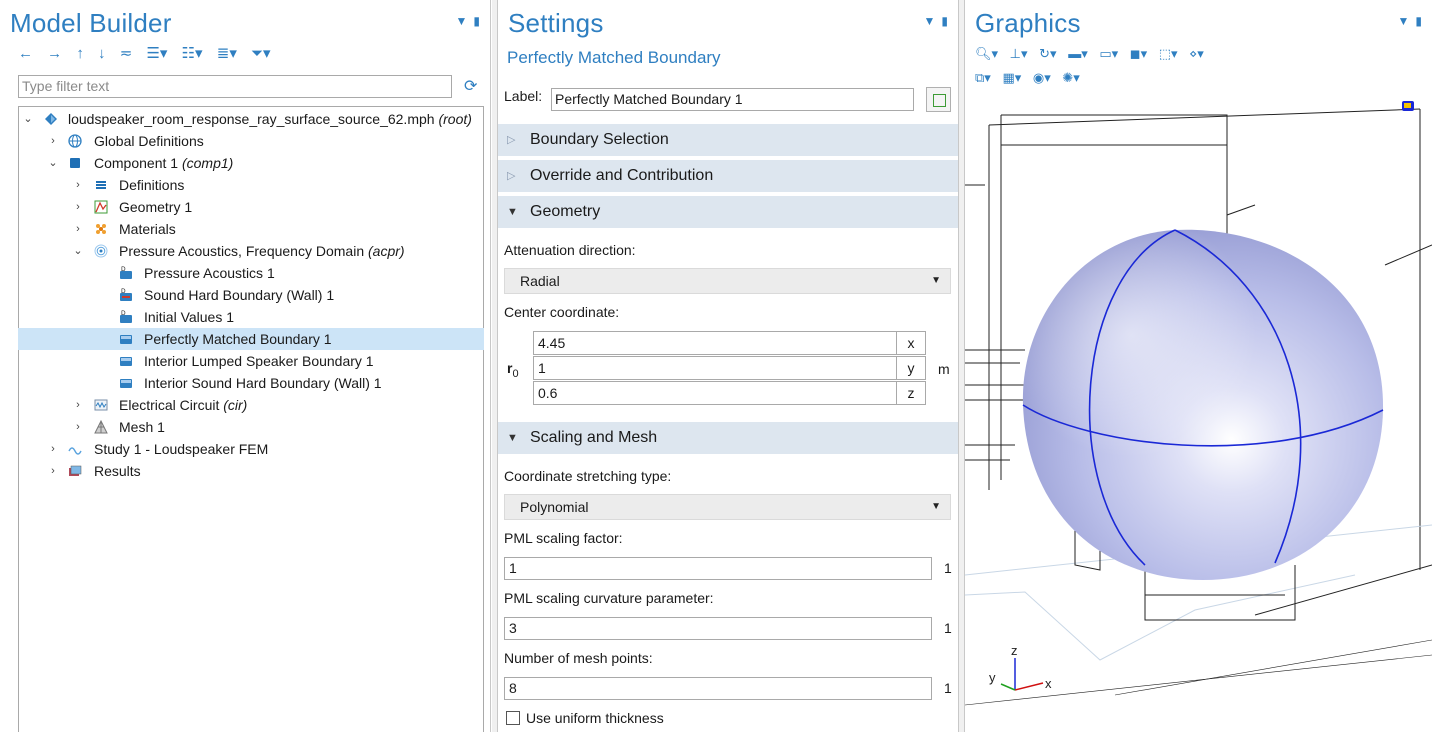 Image resolution: width=1432 pixels, height=732 pixels. Describe the element at coordinates (1011, 78) in the screenshot. I see `grid-icon: ▦▾` at that location.